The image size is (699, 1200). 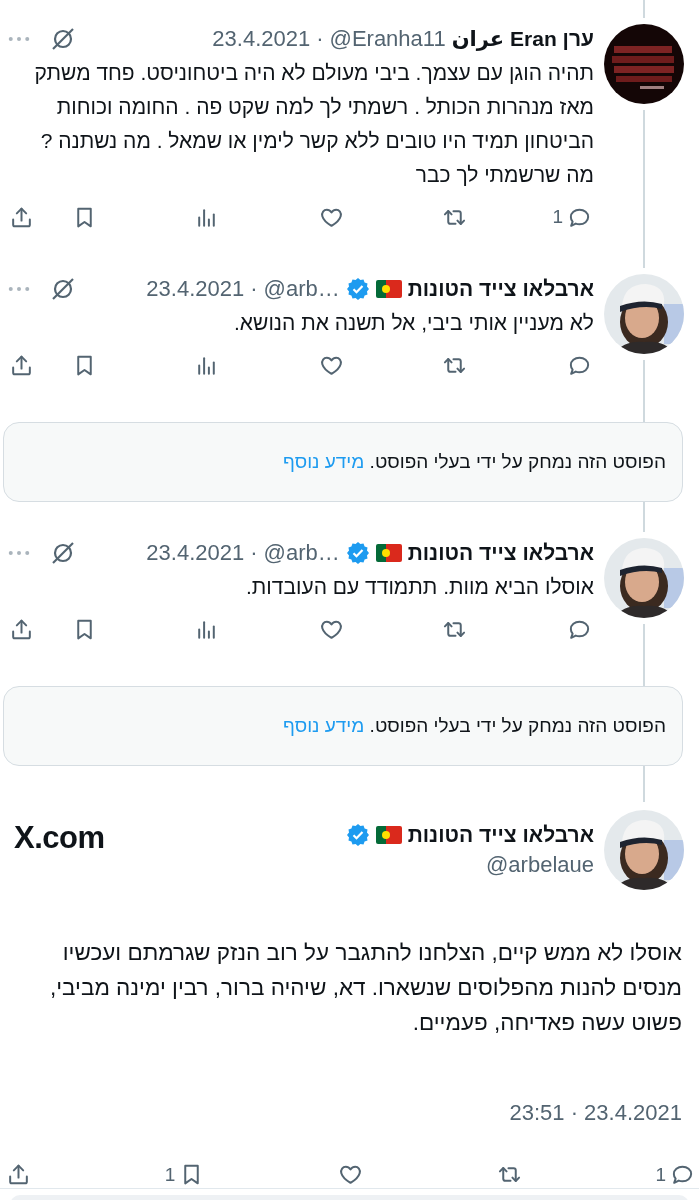 I want to click on post-text: תהיה הוגן עם עצמך. ביבי מעולם לא היה ביטחוניסט. פחד משתק מאז מנהרות הכותל . רשמתי לך למה שקט פה . החומה וכוחות הביטחון תמיד היו טובים ללא קשר לימין או שמאל . מה נשתנה ? מה שרשמתי לך כבר, so click(x=313, y=124).